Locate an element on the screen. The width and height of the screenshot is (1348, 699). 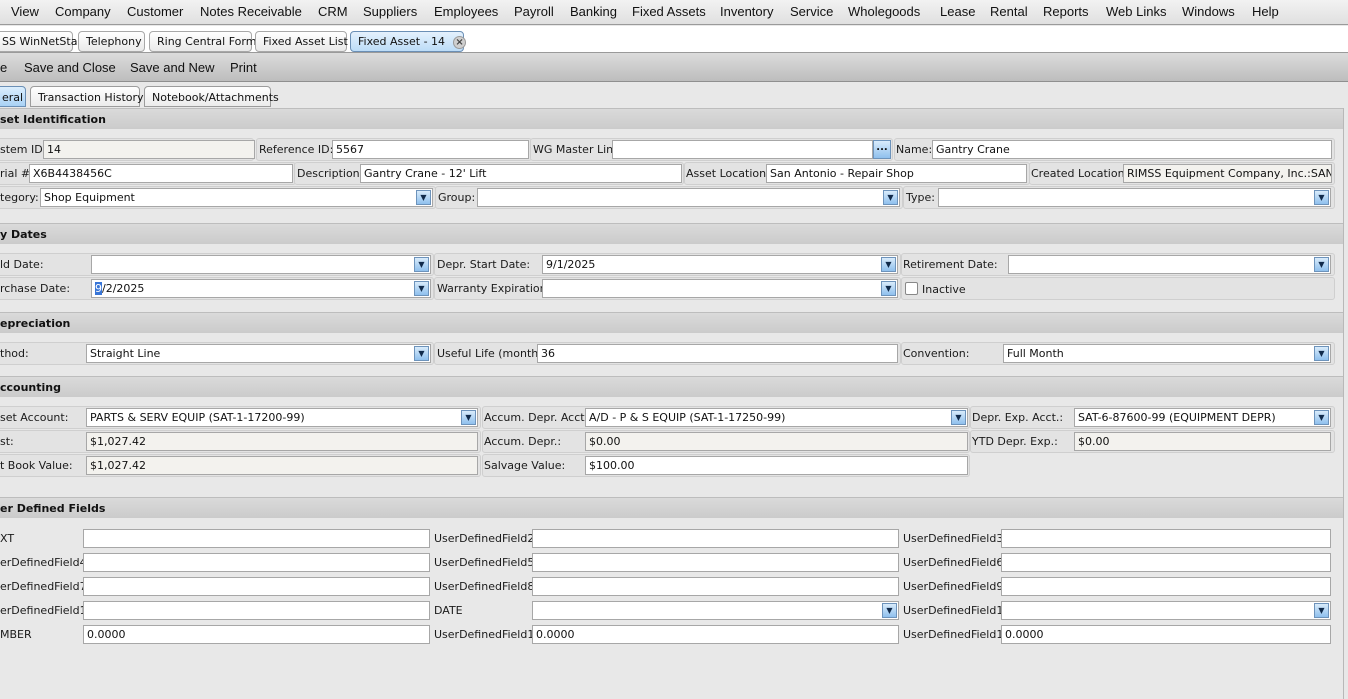
menu-windows: Windows is located at coordinates (1208, 11).